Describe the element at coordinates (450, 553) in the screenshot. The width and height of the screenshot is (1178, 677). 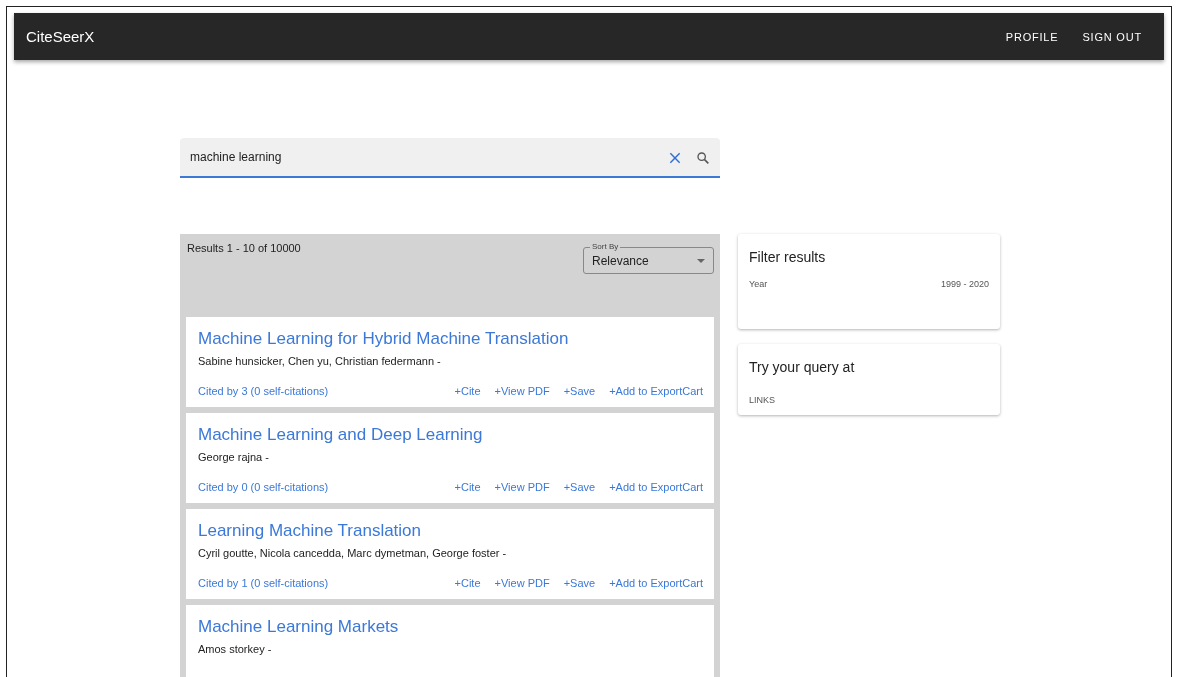
I see `author-list: Cyril goutte, Nicola cancedda, Marc dymetman, George foster -` at that location.